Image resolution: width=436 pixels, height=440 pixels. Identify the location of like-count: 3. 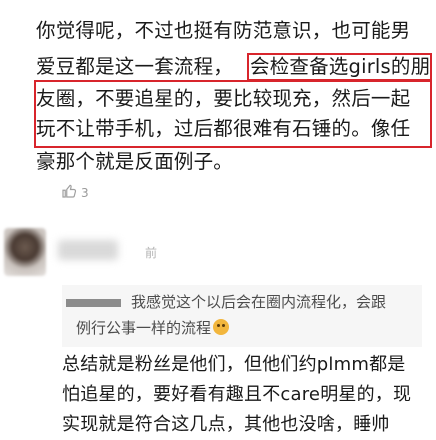
(85, 192).